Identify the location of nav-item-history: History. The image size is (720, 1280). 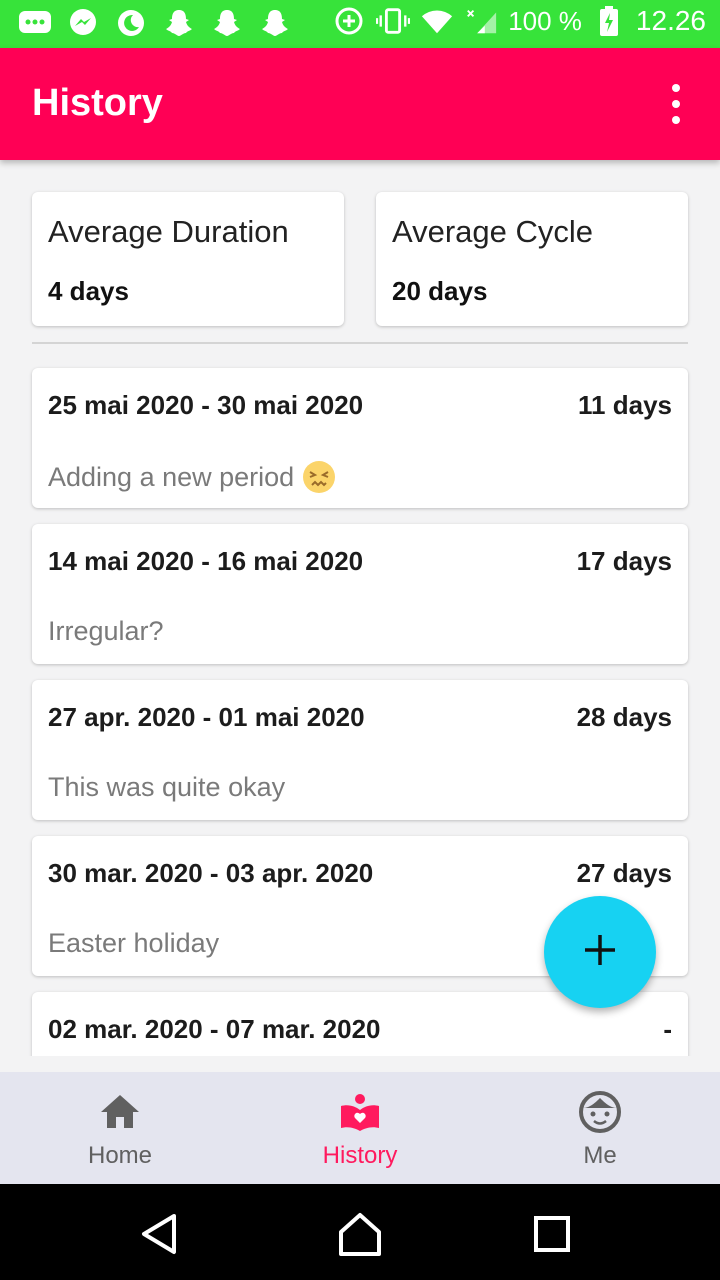
(360, 1128).